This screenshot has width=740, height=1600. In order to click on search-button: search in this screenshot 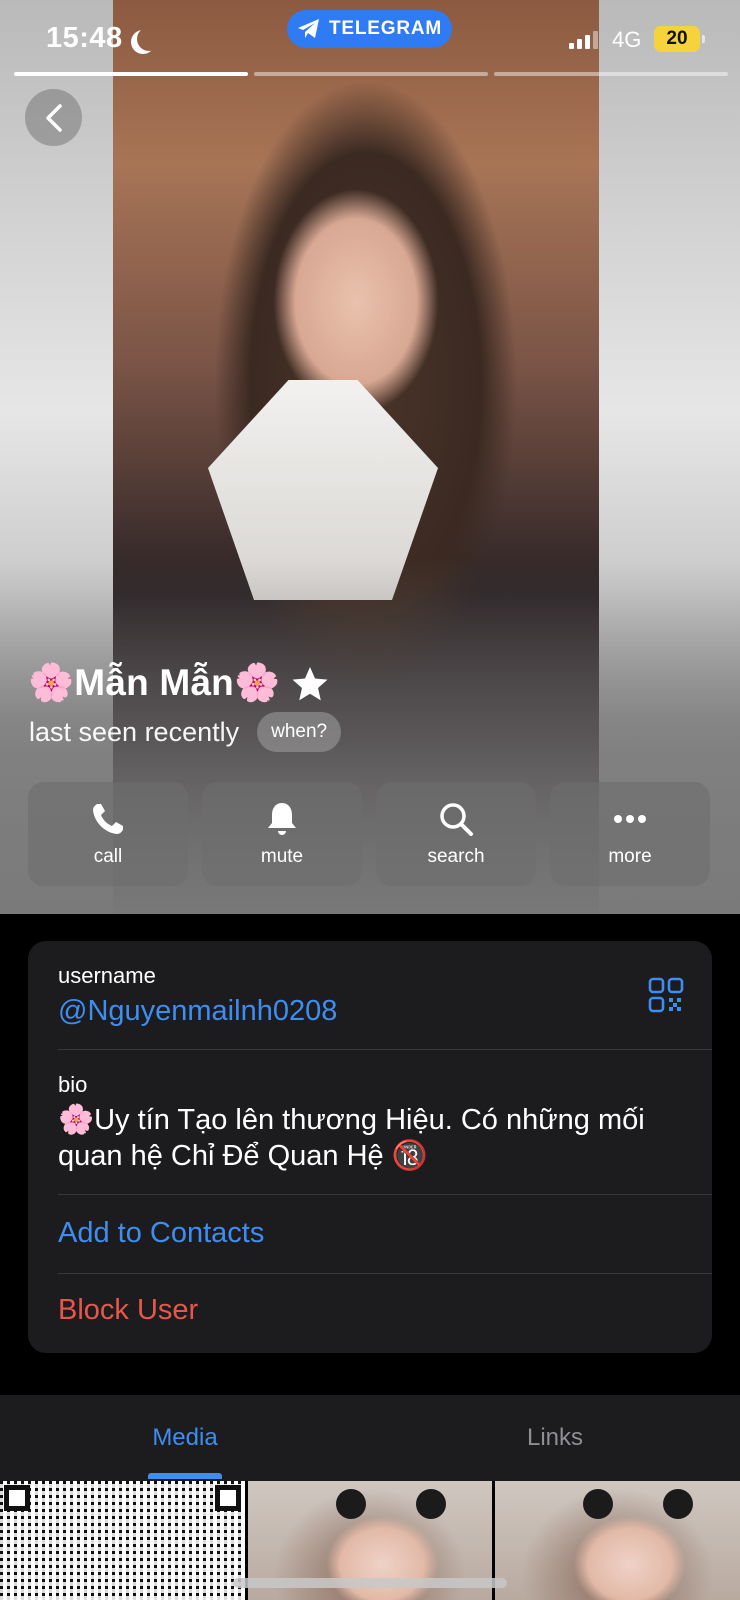, I will do `click(456, 834)`.